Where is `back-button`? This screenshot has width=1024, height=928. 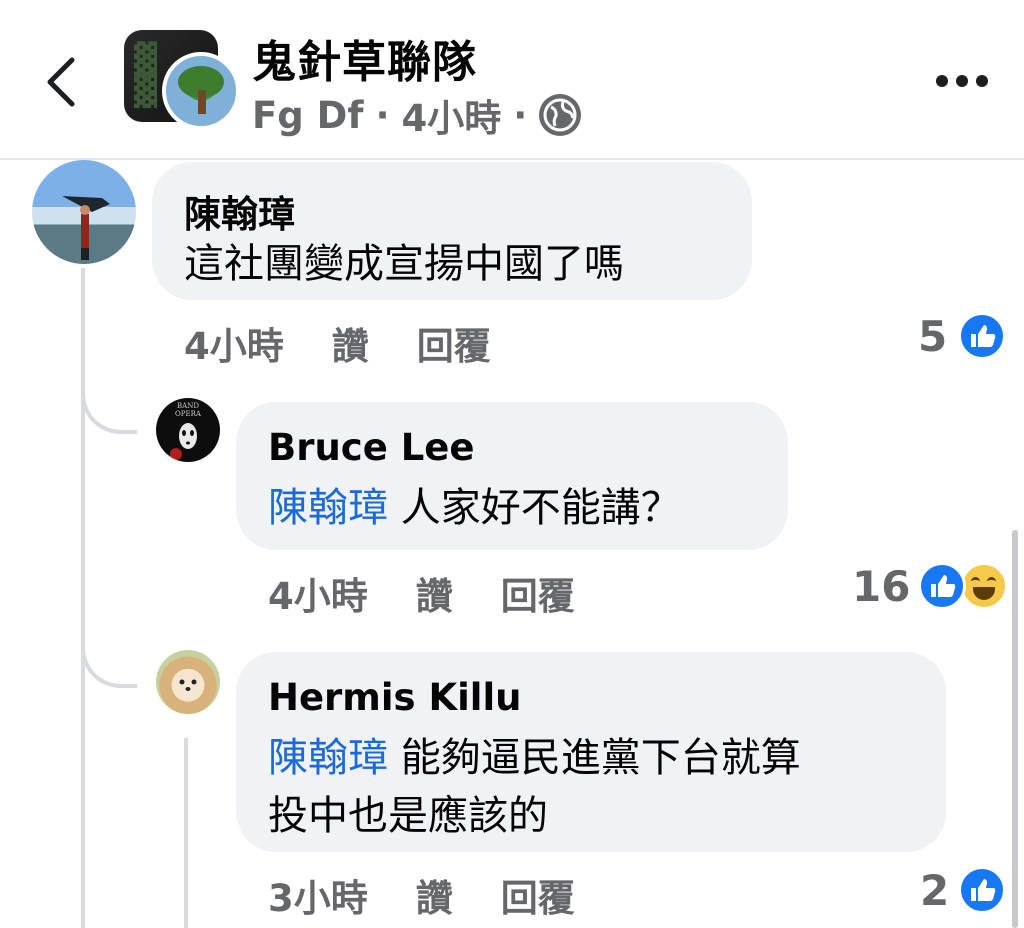
back-button is located at coordinates (63, 82).